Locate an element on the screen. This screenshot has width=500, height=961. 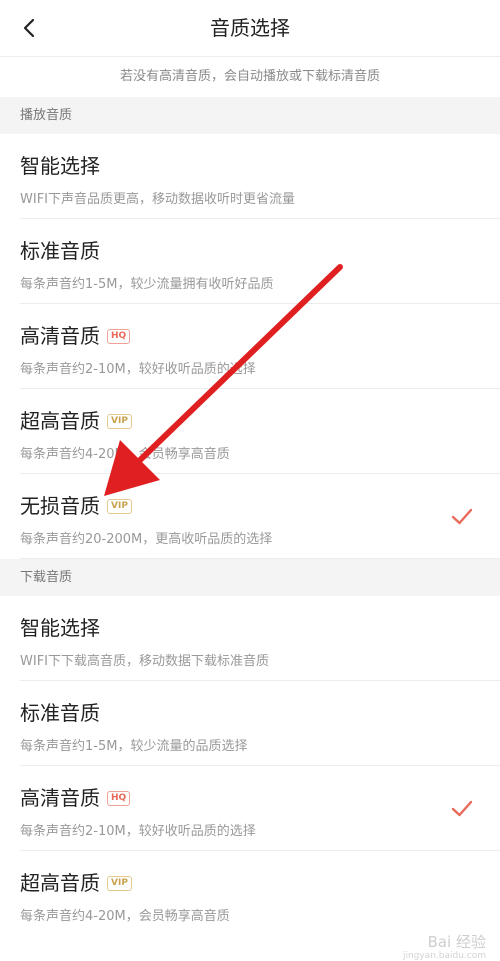
watermark: Bai 经验 jingyan.baidu.com is located at coordinates (444, 946).